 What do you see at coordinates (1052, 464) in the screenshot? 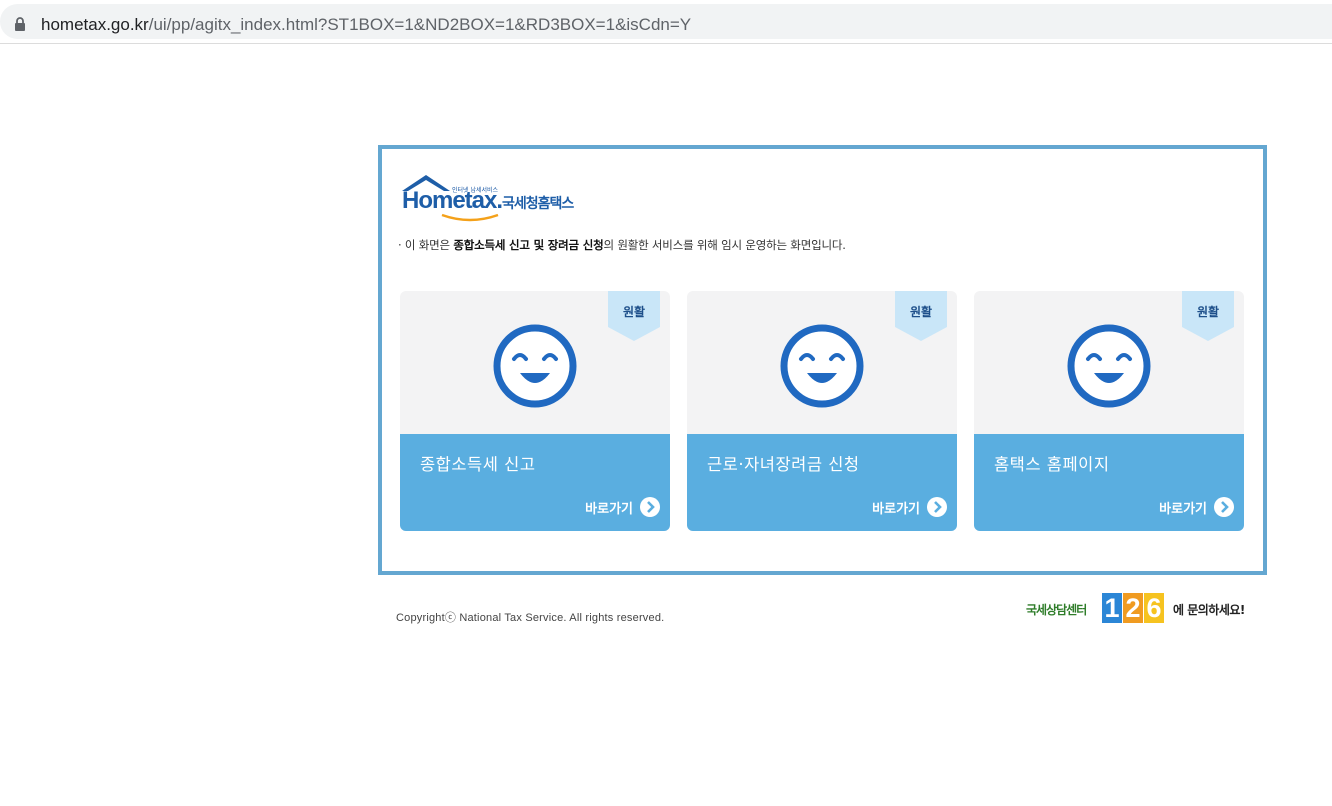
I see `card-title: 홈택스 홈페이지` at bounding box center [1052, 464].